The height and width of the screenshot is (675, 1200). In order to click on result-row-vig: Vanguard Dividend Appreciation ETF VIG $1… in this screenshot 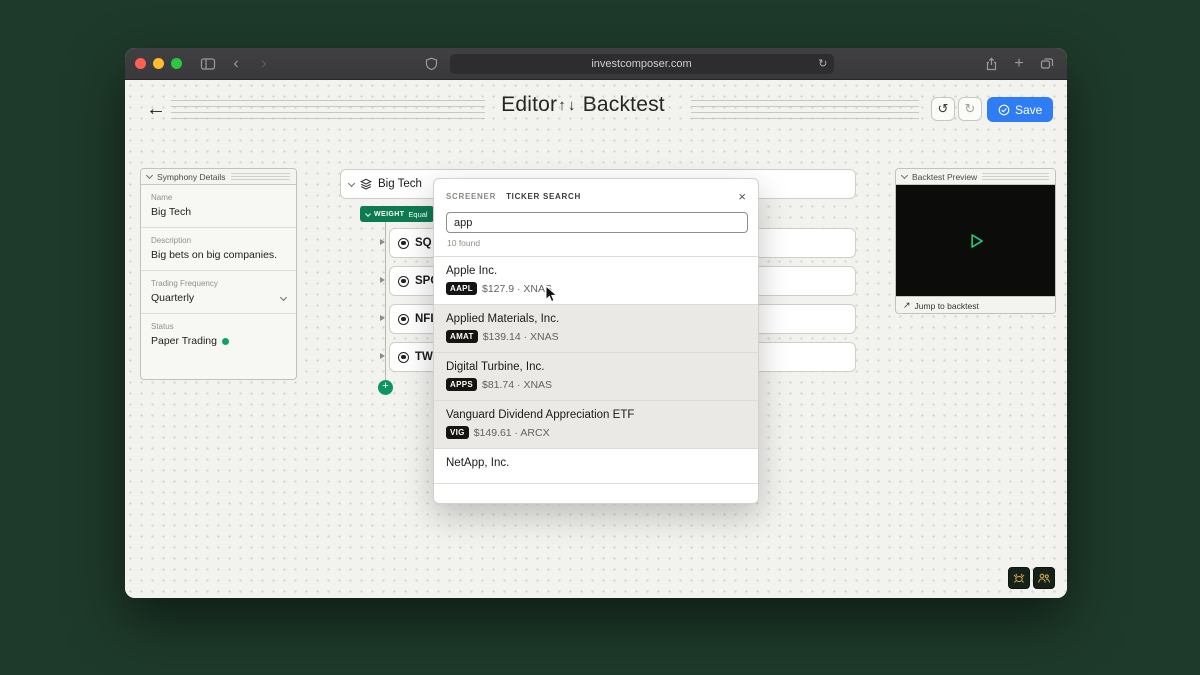, I will do `click(596, 425)`.